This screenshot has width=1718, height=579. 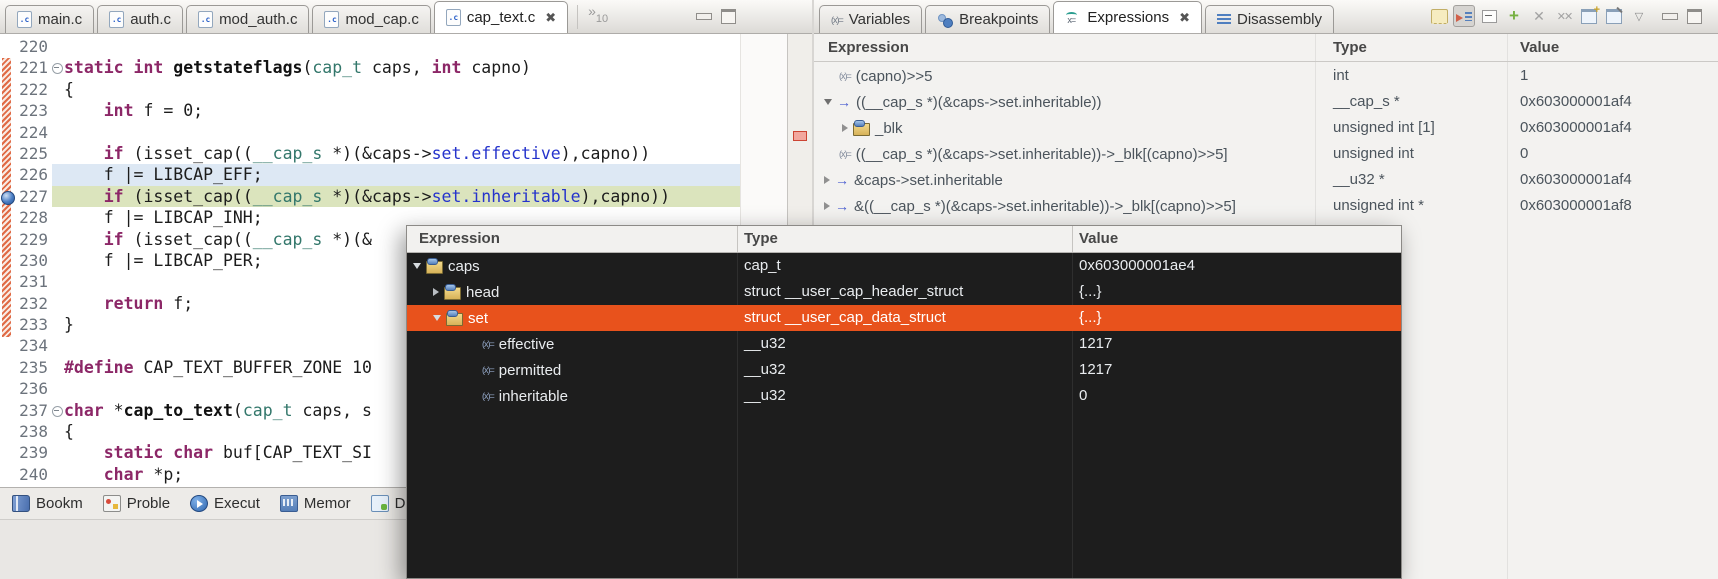 I want to click on code-line: 220, so click(x=370, y=46).